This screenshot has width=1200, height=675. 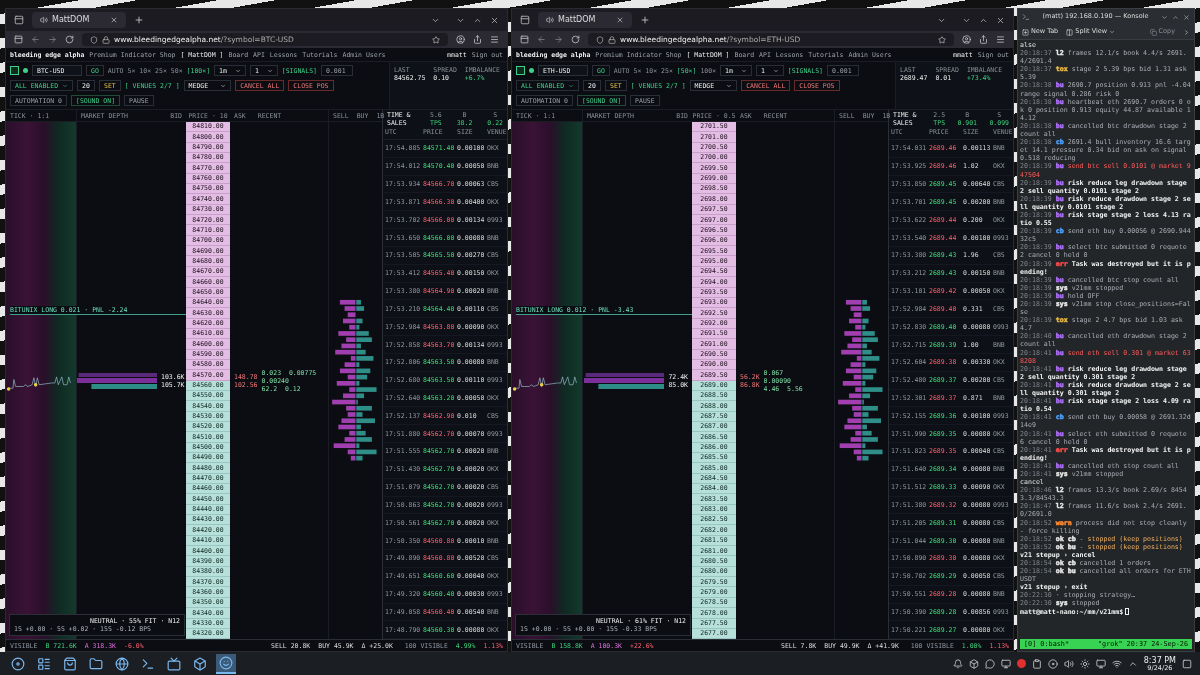 I want to click on brightness-icon, so click(x=1084, y=663).